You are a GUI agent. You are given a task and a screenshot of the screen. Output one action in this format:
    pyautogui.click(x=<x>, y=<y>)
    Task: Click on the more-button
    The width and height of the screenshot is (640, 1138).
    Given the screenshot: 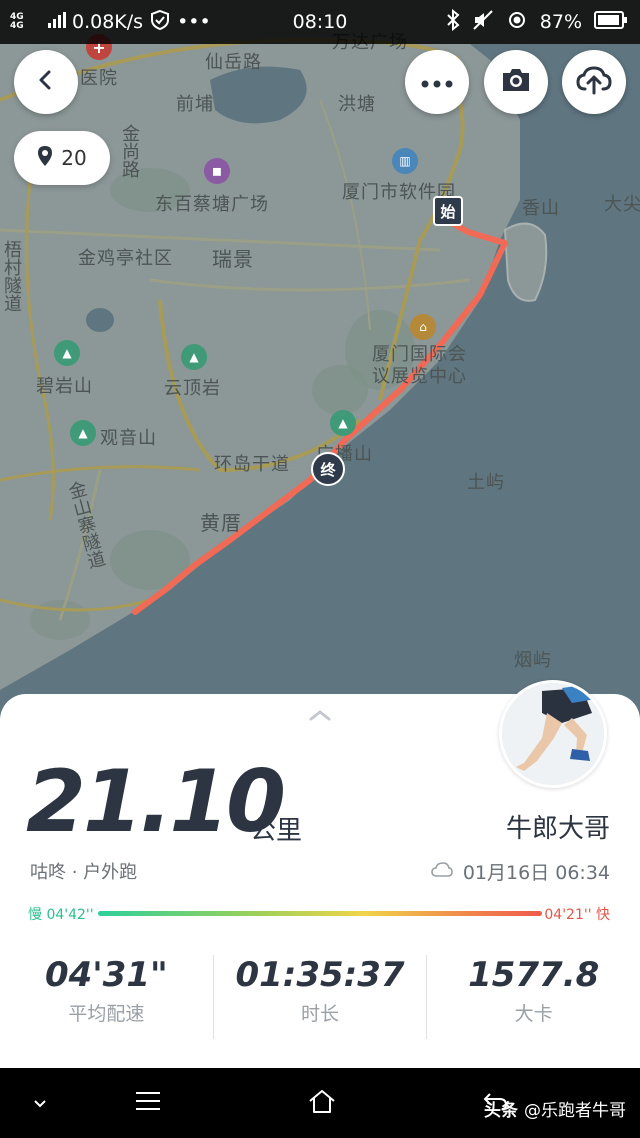 What is the action you would take?
    pyautogui.click(x=437, y=82)
    